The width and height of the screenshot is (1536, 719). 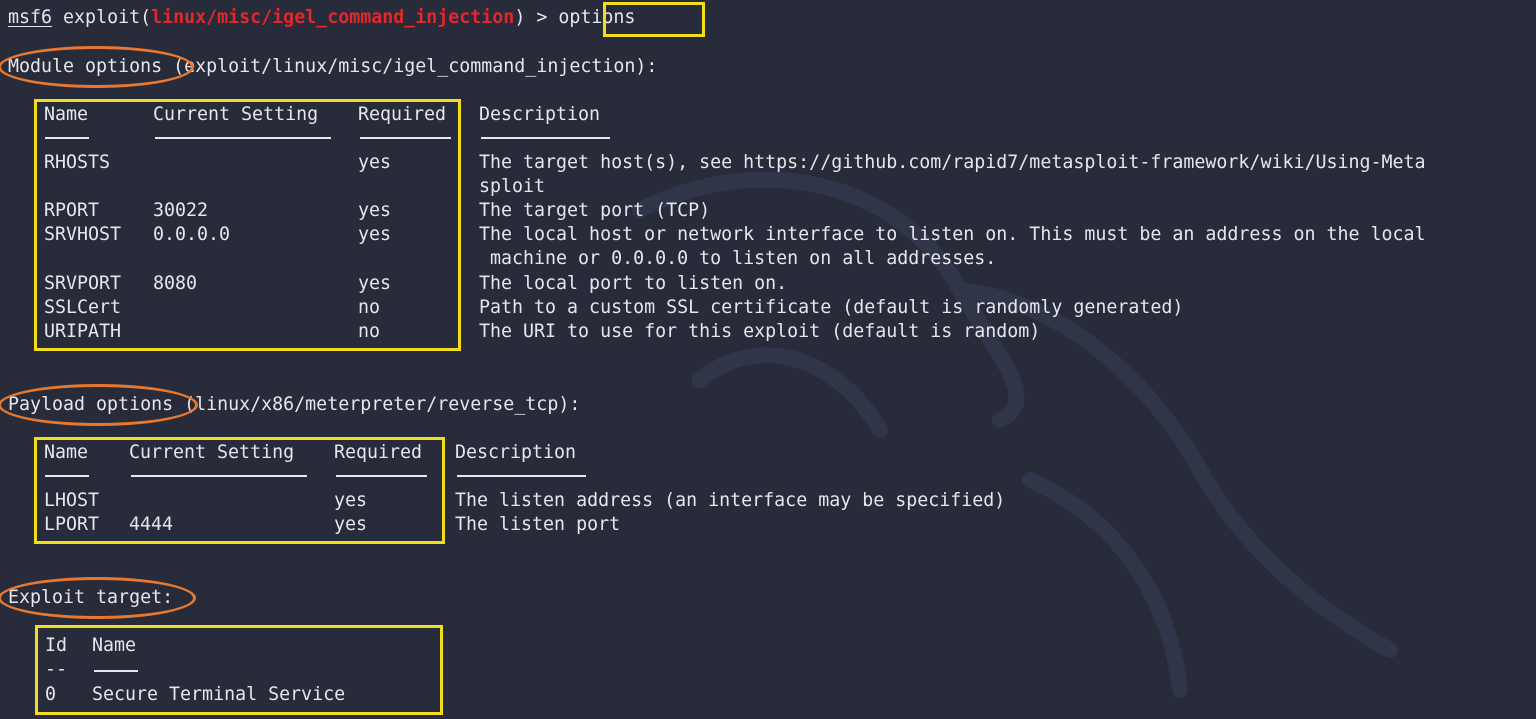 I want to click on prompt-module-name: linux/misc/igel_command_injection, so click(x=333, y=17).